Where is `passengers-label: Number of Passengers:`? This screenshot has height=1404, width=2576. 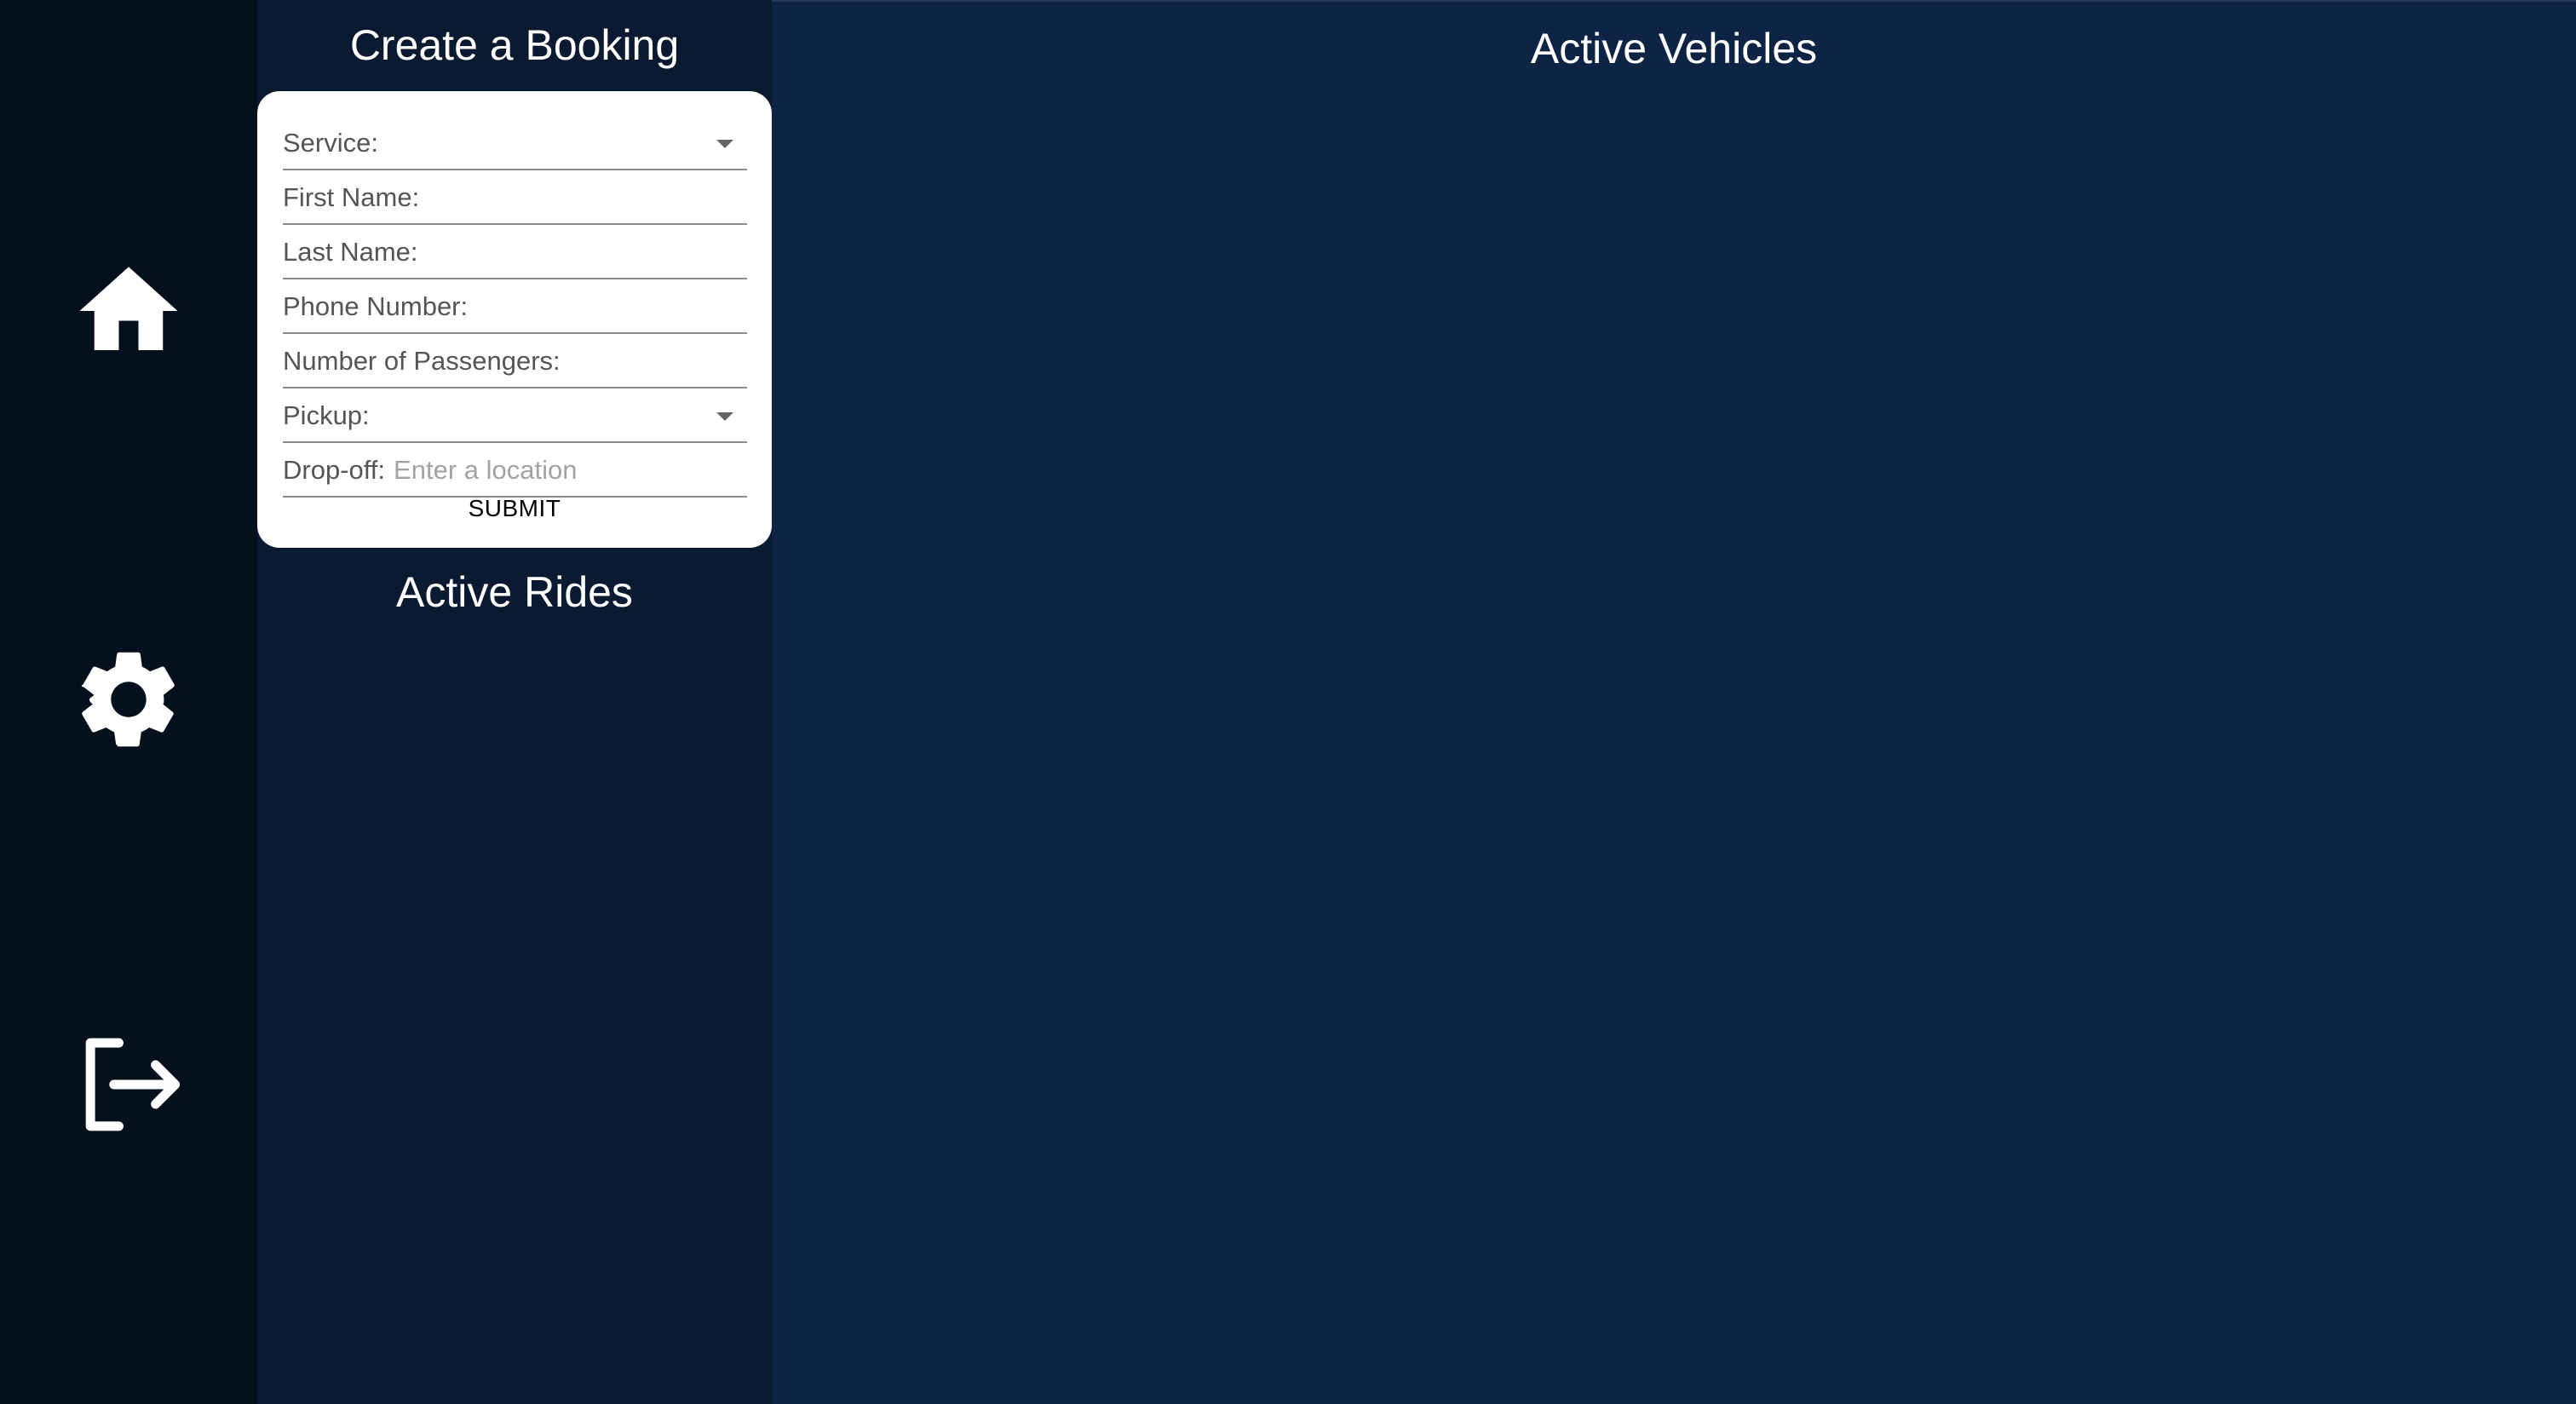 passengers-label: Number of Passengers: is located at coordinates (422, 361).